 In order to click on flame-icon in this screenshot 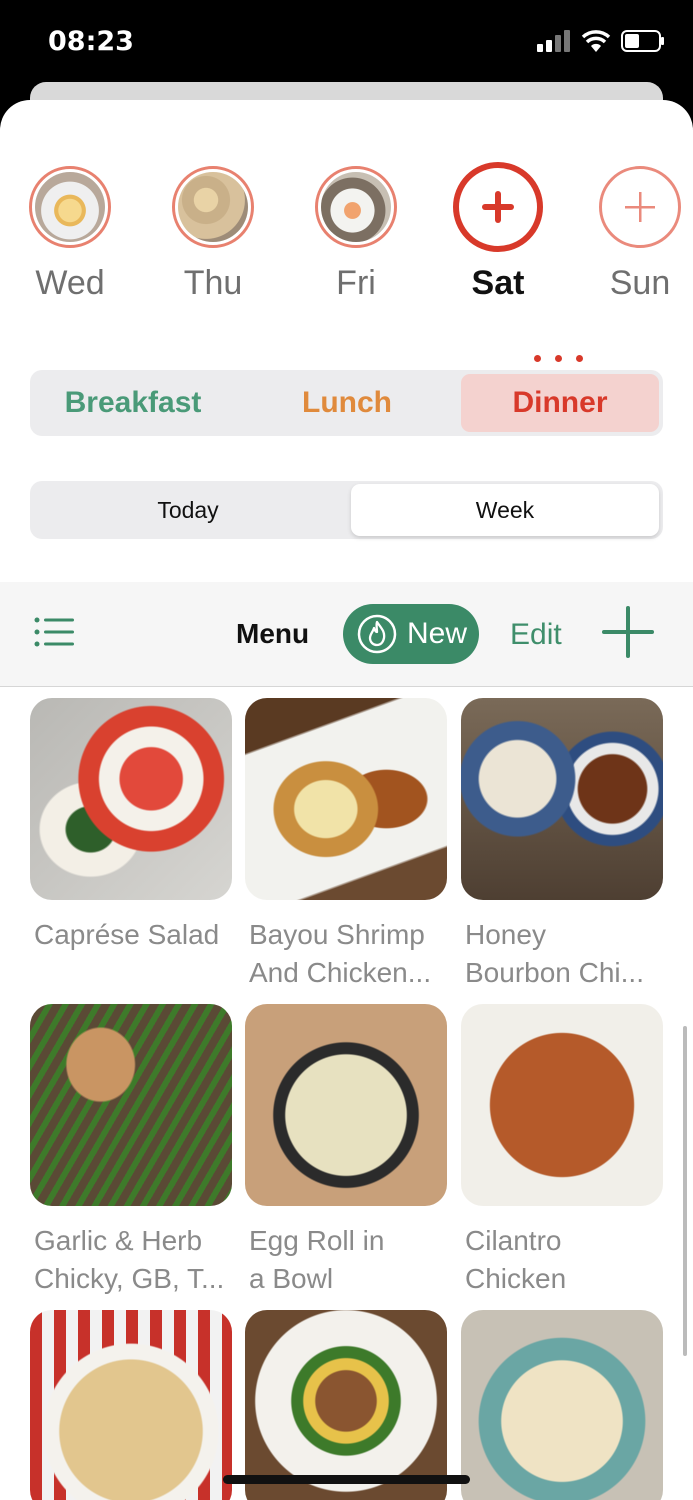, I will do `click(377, 634)`.